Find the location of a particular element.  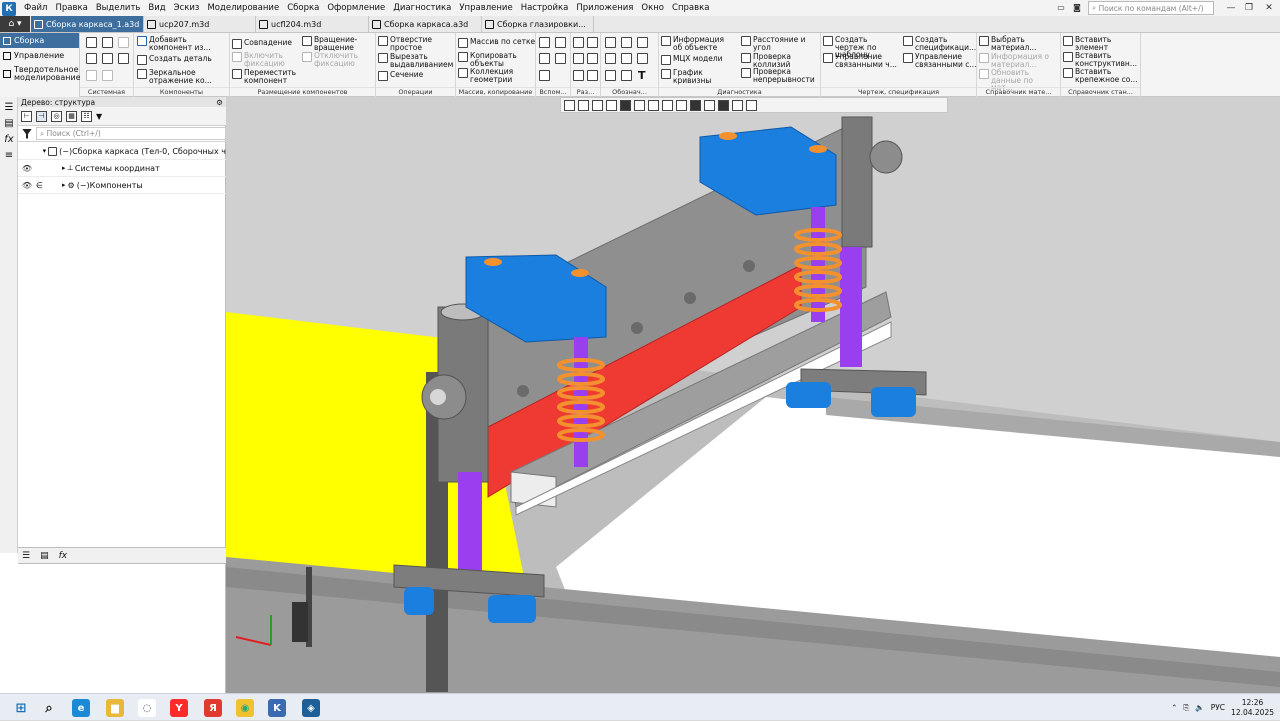

chrome-icon: ◉ is located at coordinates (245, 708).